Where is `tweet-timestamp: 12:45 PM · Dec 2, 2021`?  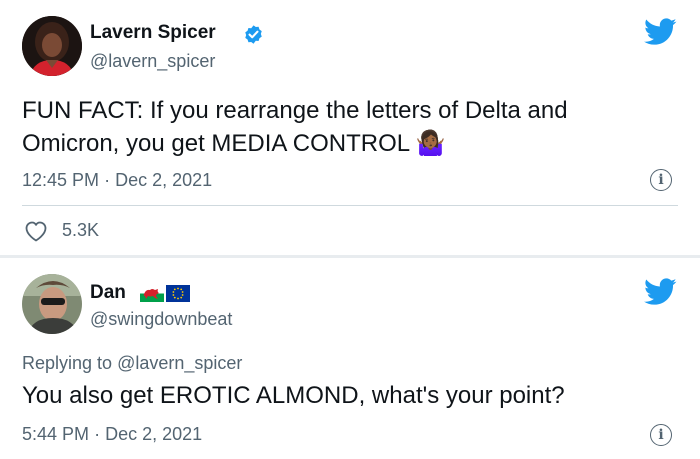 tweet-timestamp: 12:45 PM · Dec 2, 2021 is located at coordinates (117, 180).